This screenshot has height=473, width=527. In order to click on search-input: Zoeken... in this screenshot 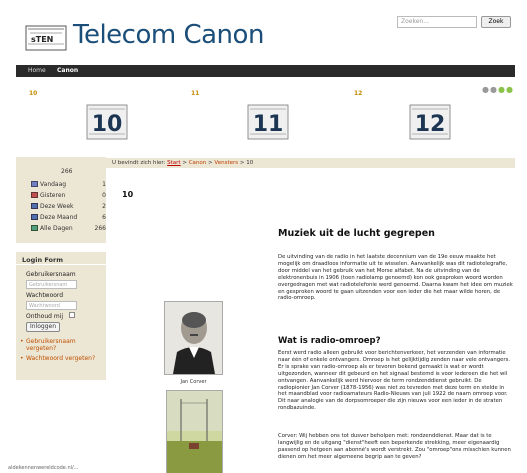, I will do `click(437, 22)`.